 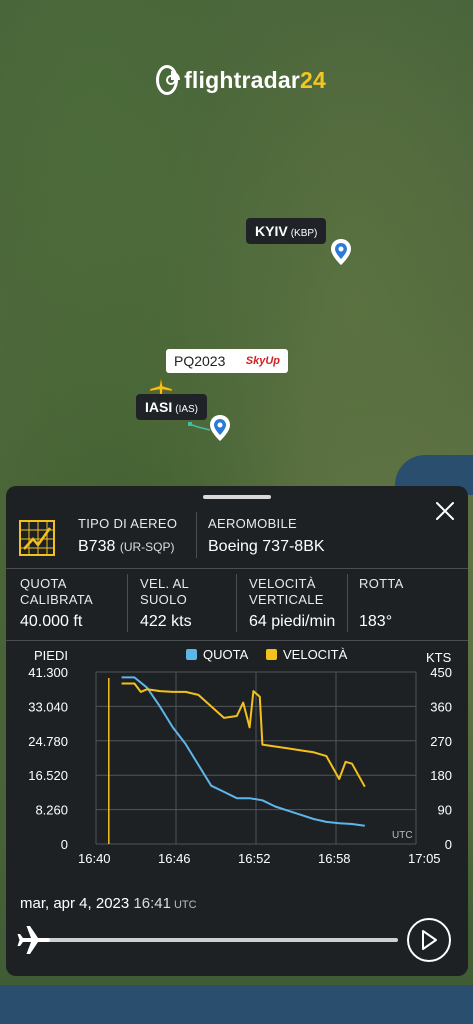 I want to click on airport-name: IASI, so click(x=159, y=407).